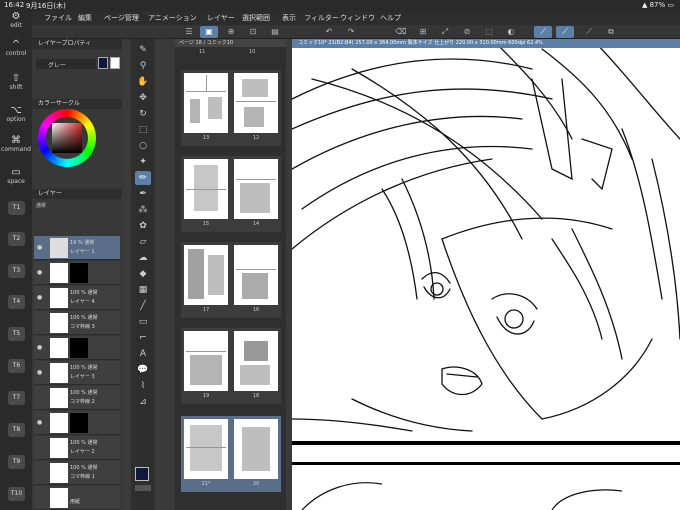  I want to click on layer-row: 100 % 通常 コマ枠線 1, so click(77, 473).